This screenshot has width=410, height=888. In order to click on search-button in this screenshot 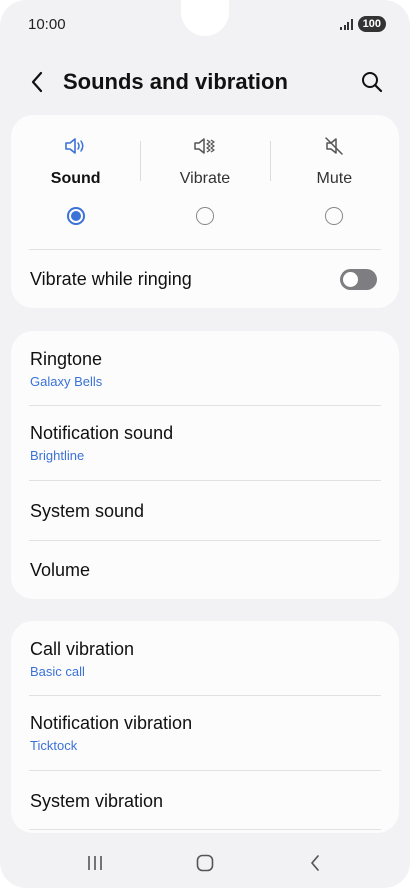, I will do `click(372, 82)`.